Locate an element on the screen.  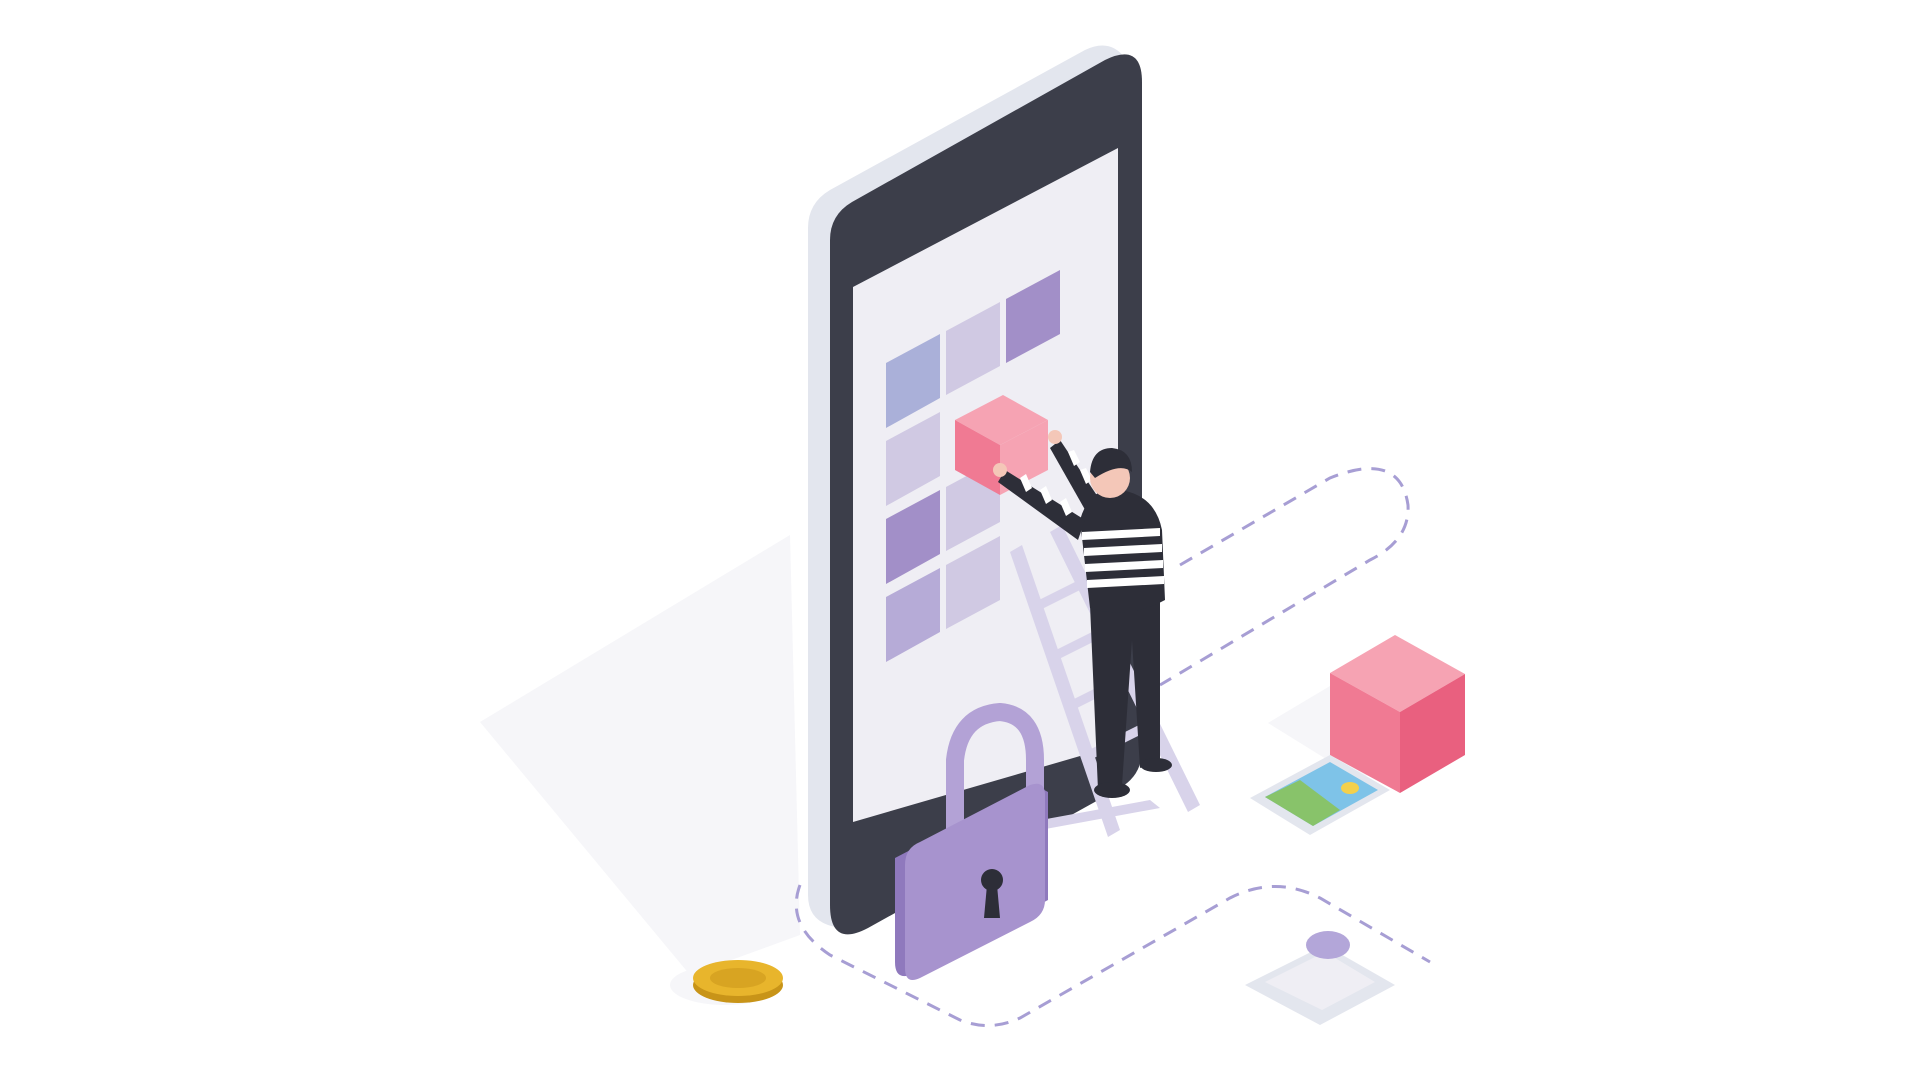
location-pin-icon is located at coordinates (1320, 978).